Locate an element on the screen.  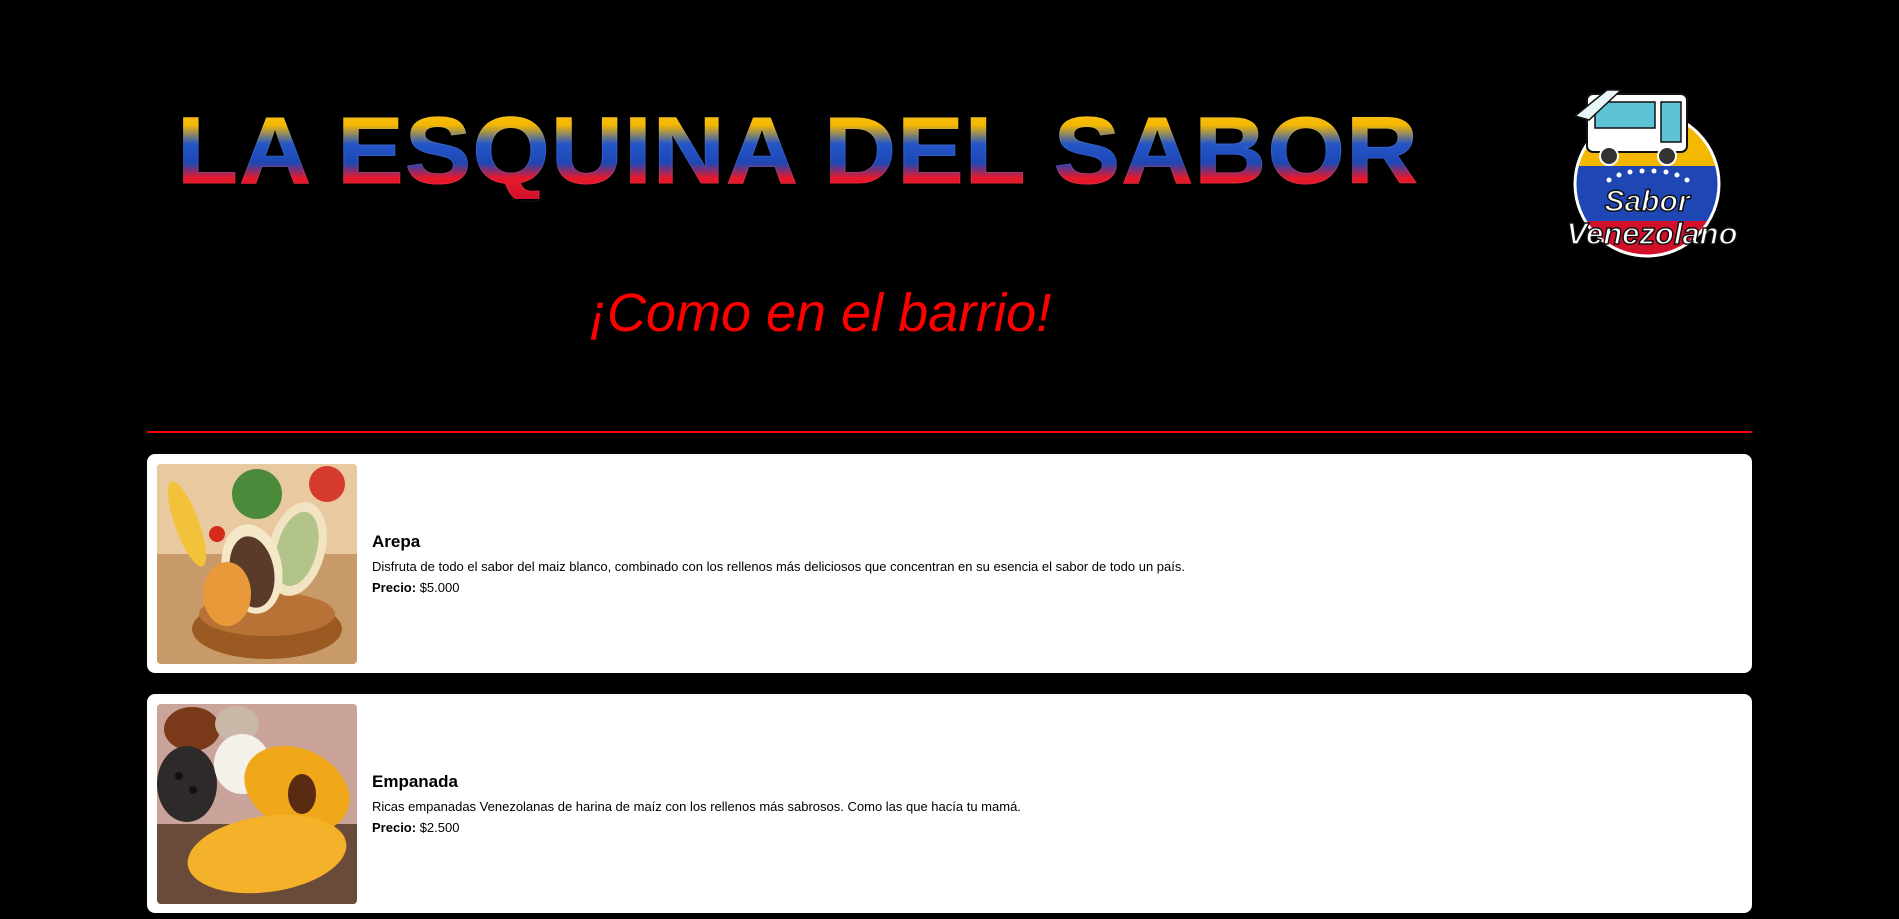
price-value: $5.000 is located at coordinates (439, 587).